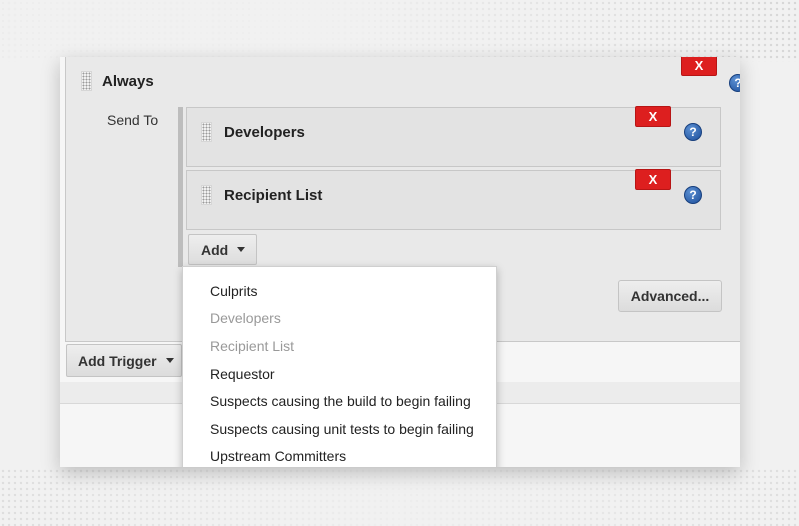  What do you see at coordinates (252, 345) in the screenshot?
I see `menu-item-recipient-list: Recipient List` at bounding box center [252, 345].